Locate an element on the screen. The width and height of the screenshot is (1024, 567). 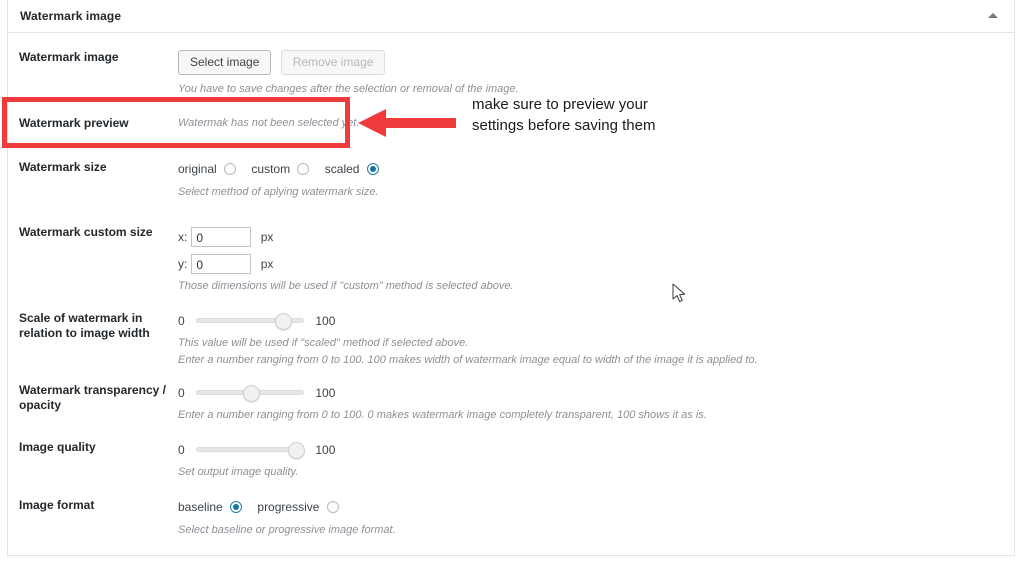
watermark-size-radio-group: original custom scaled is located at coordinates (284, 168).